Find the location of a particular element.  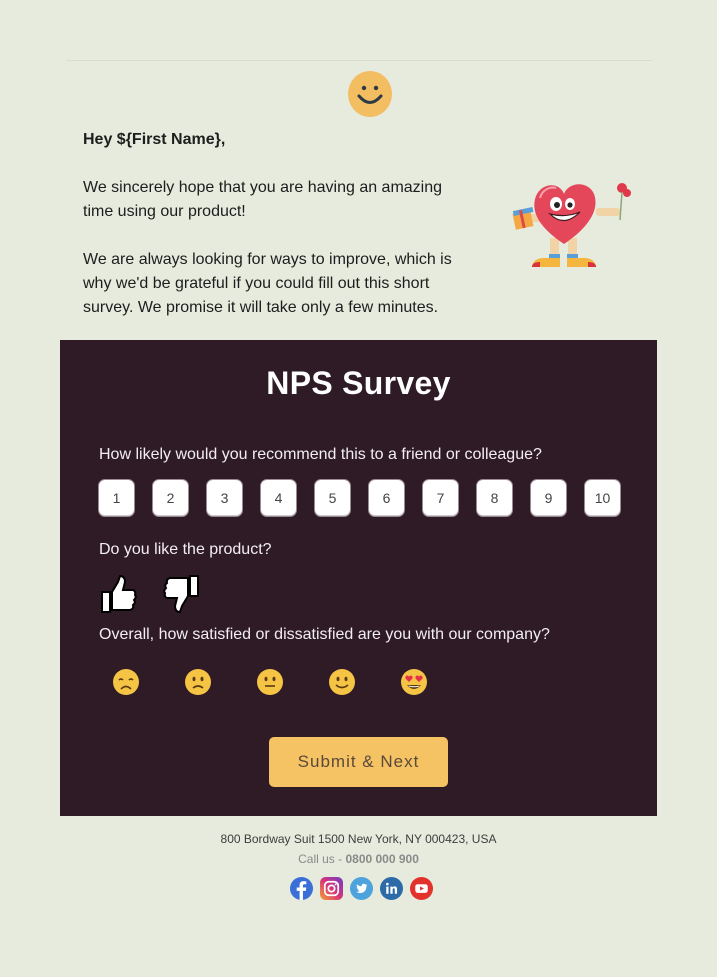

youtube-icon is located at coordinates (421, 888).